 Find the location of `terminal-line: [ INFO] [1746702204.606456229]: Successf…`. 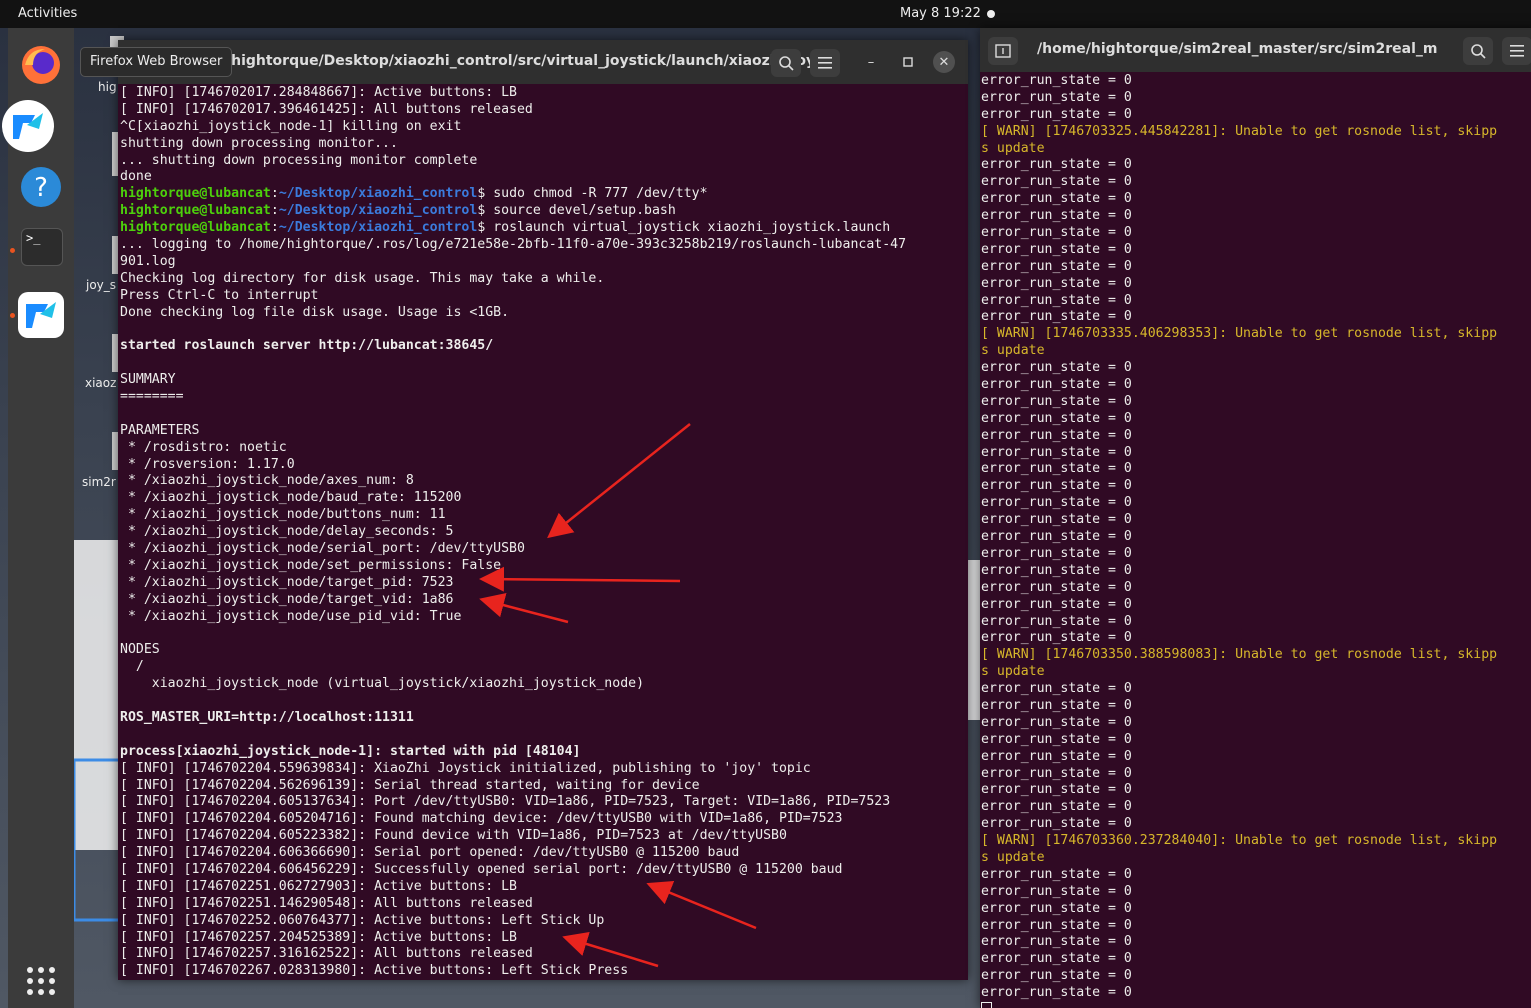

terminal-line: [ INFO] [1746702204.606456229]: Successf… is located at coordinates (481, 869).